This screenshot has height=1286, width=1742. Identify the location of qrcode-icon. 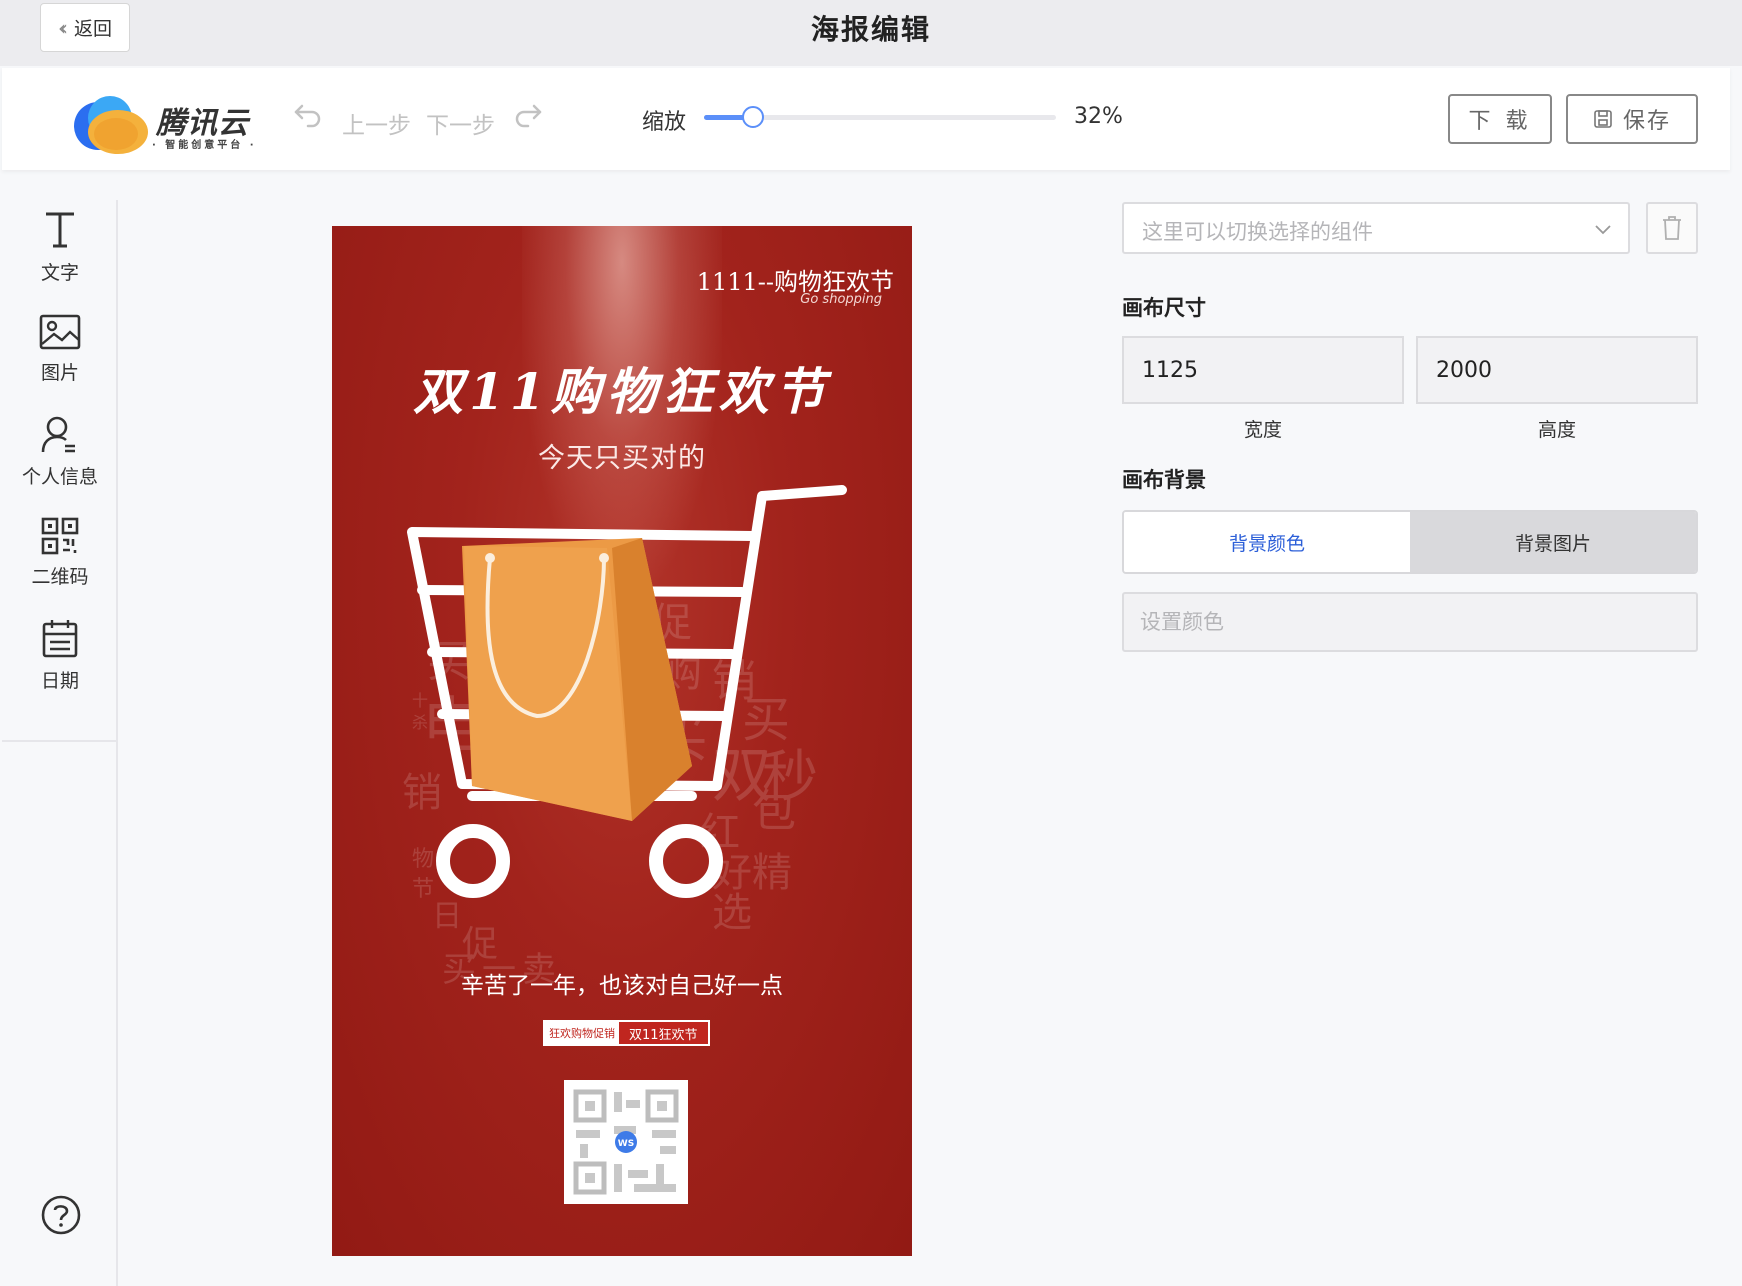
(60, 536).